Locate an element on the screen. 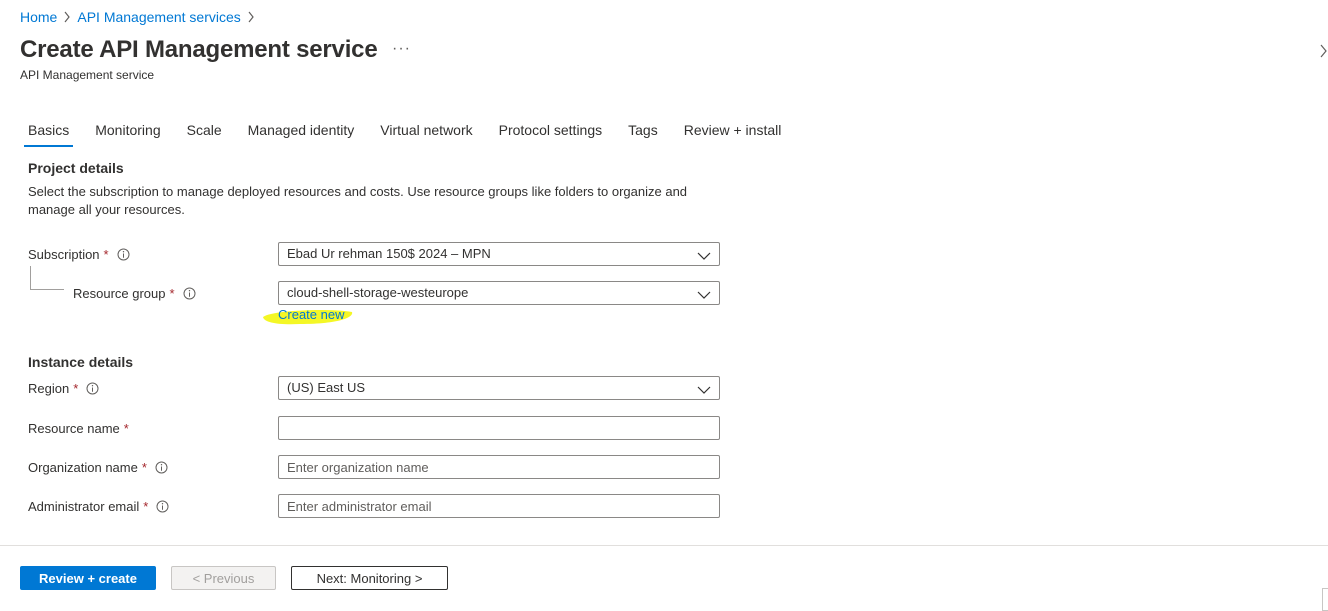 The height and width of the screenshot is (611, 1328). resource-name-input is located at coordinates (499, 428).